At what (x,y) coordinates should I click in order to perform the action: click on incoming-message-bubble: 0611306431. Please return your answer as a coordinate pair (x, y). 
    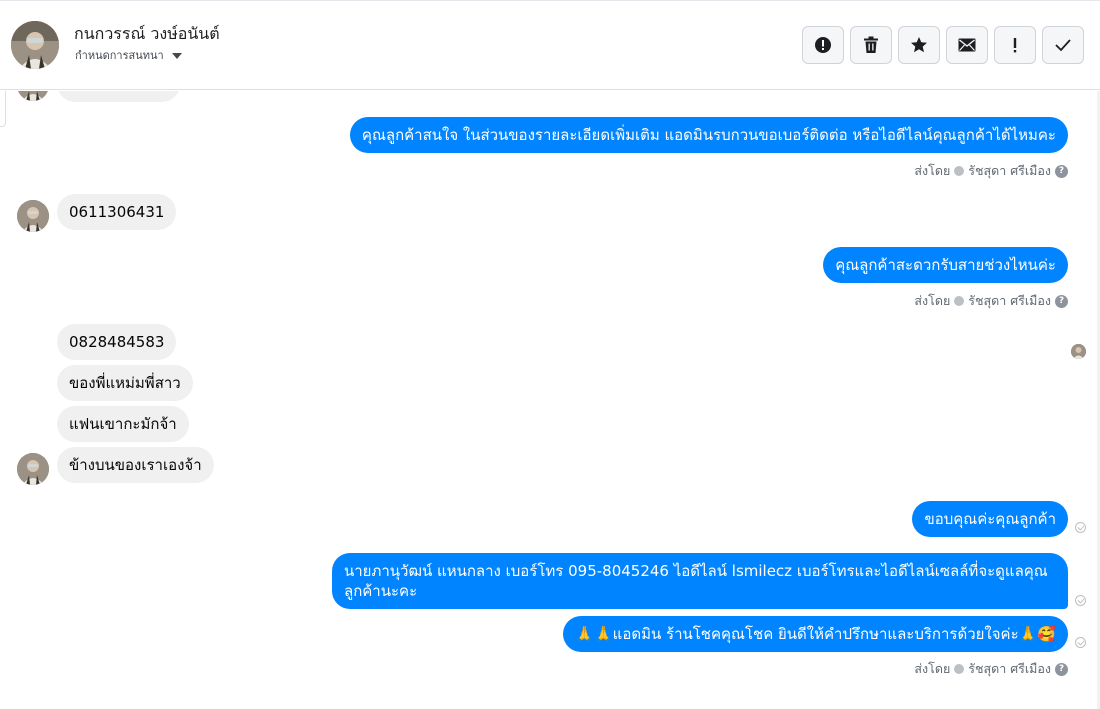
    Looking at the image, I should click on (117, 212).